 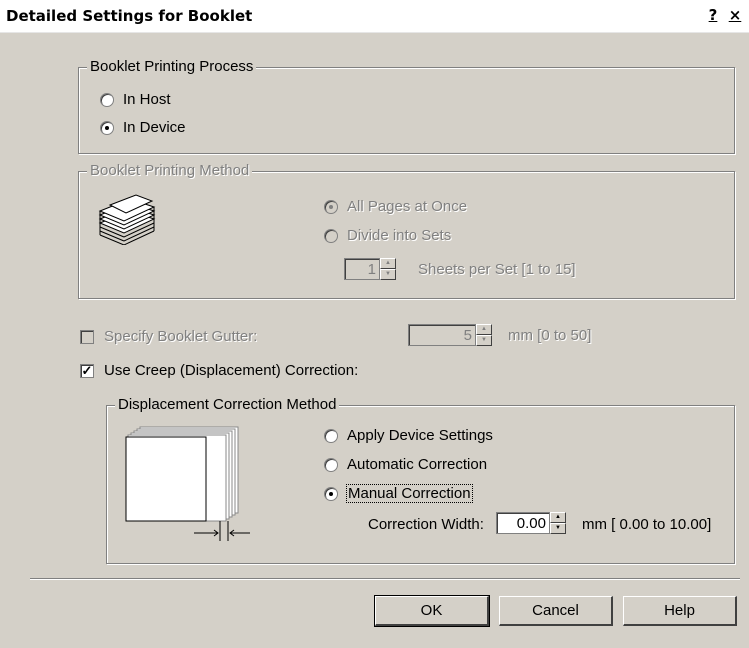 I want to click on creep-checkbox-label: Use Creep (Displacement) Correction:, so click(x=231, y=370).